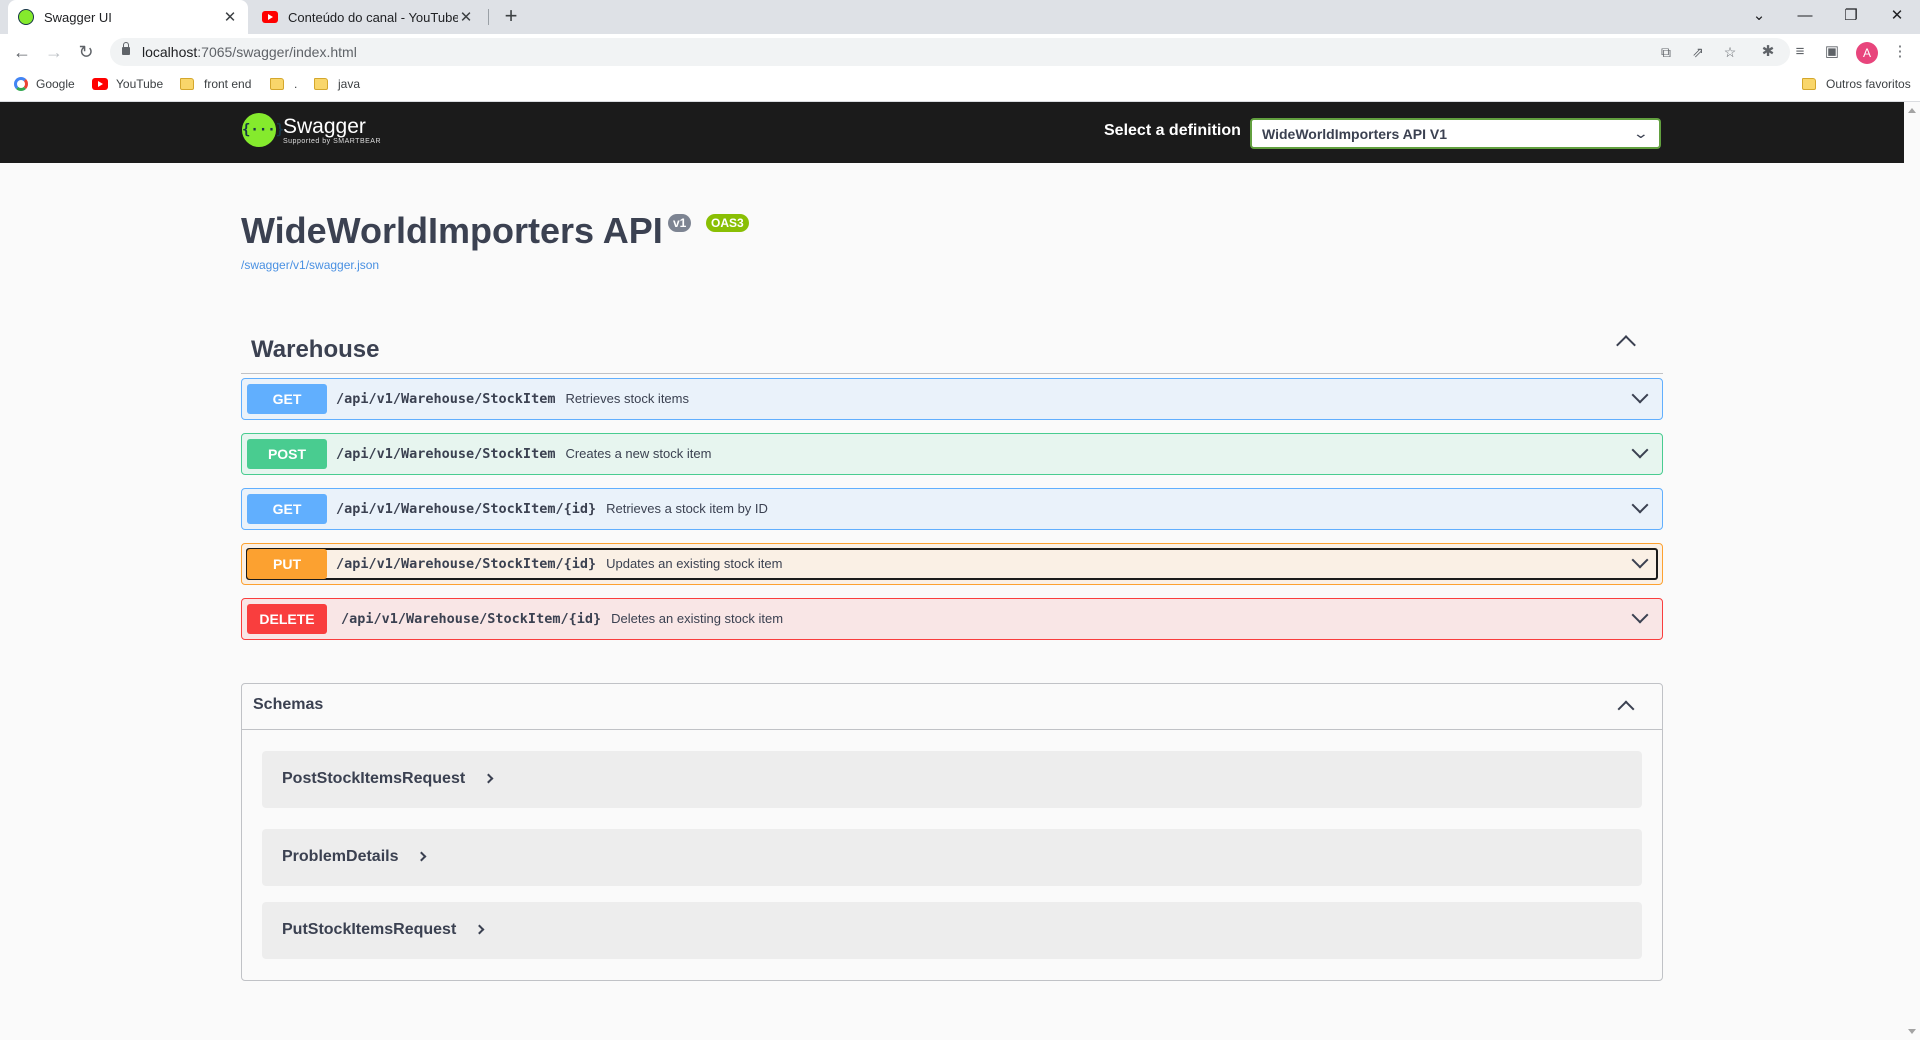  Describe the element at coordinates (1641, 133) in the screenshot. I see `chevron-down-icon: ⌄` at that location.